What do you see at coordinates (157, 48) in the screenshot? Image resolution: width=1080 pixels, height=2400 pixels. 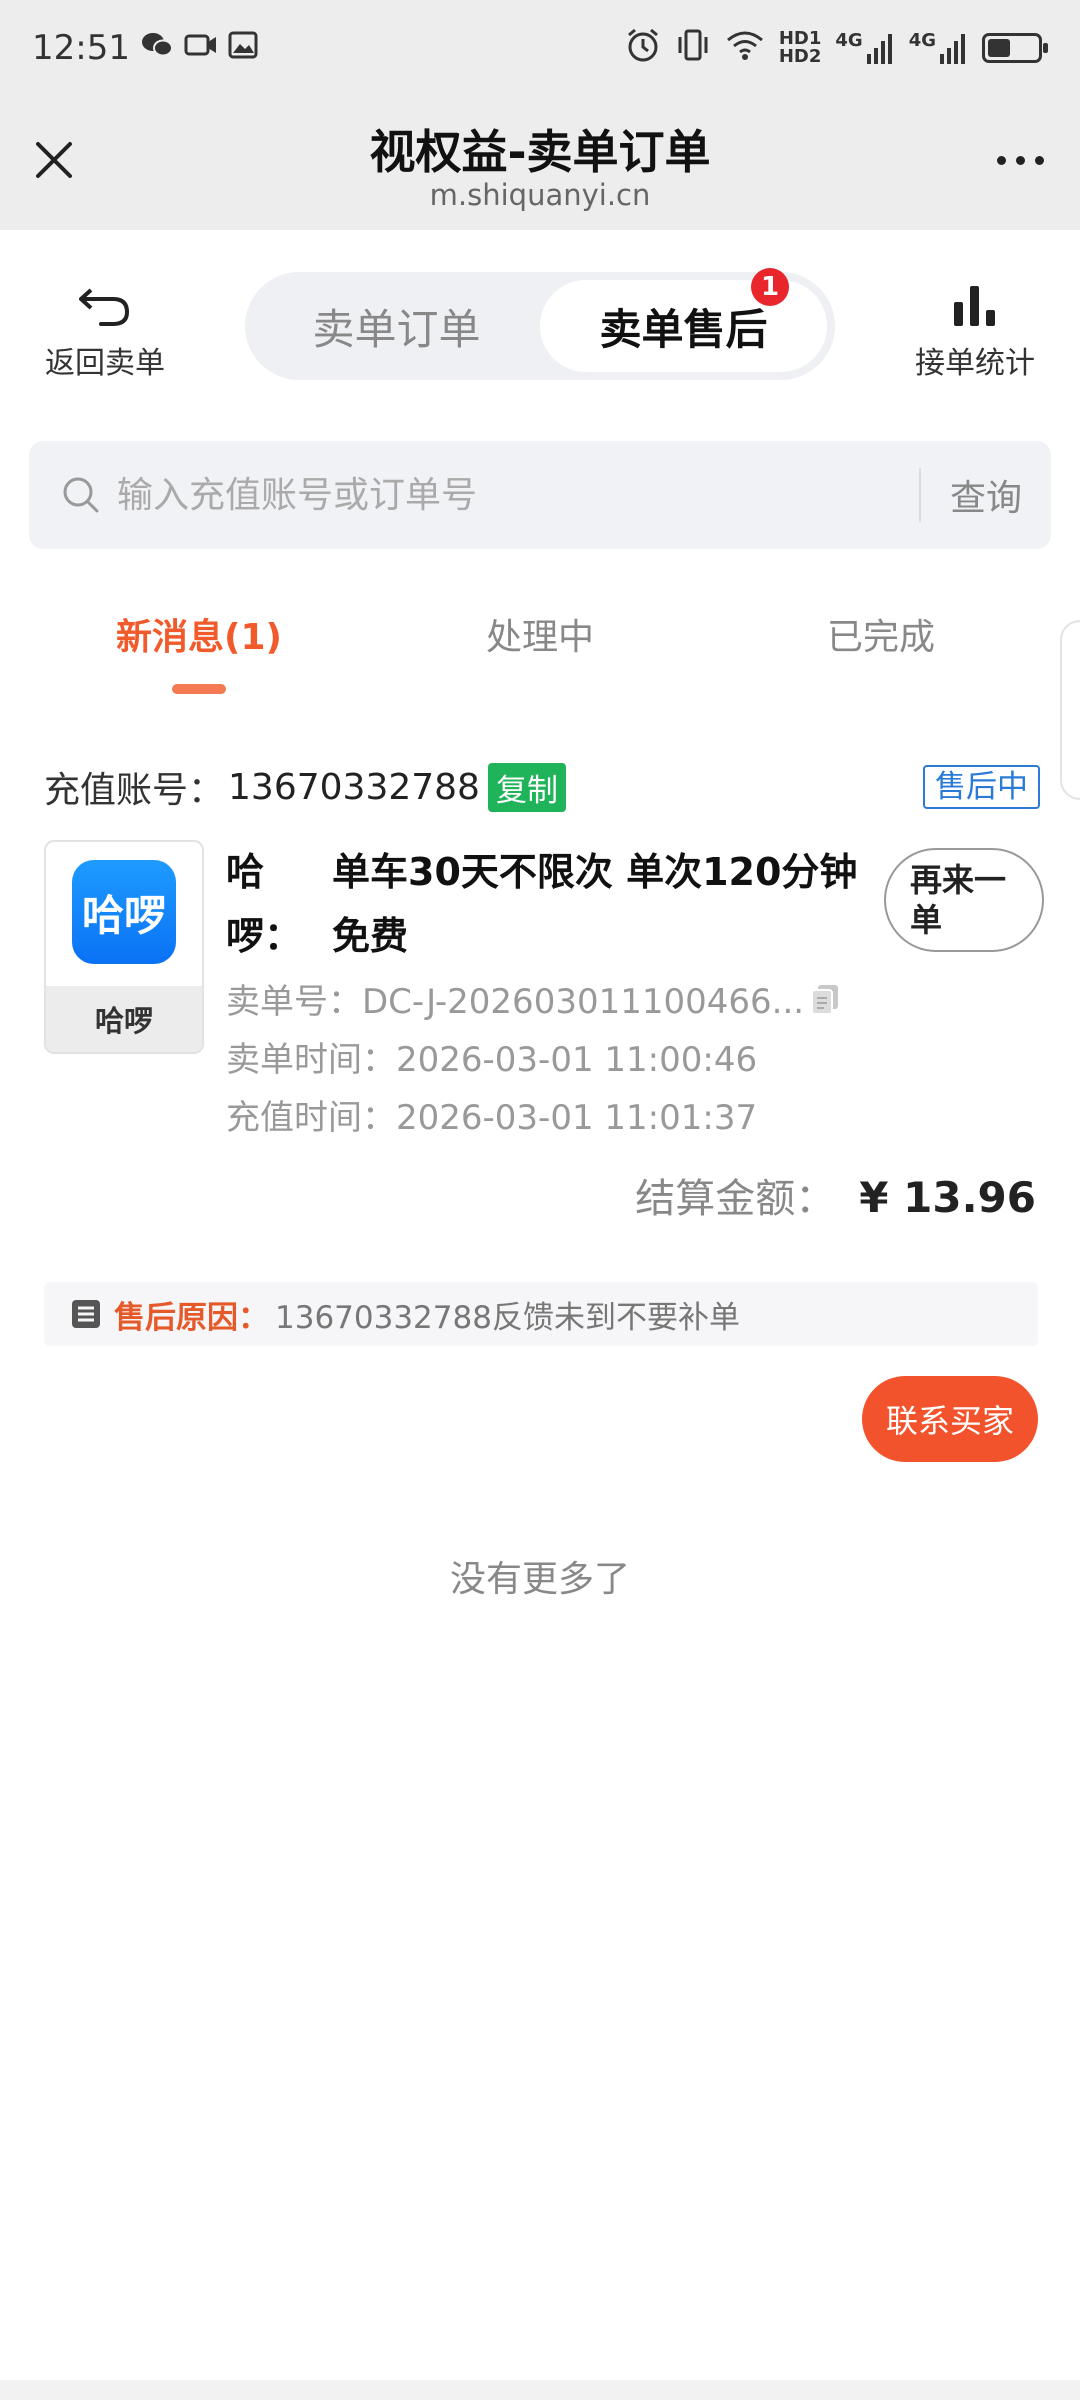 I see `wechat-icon` at bounding box center [157, 48].